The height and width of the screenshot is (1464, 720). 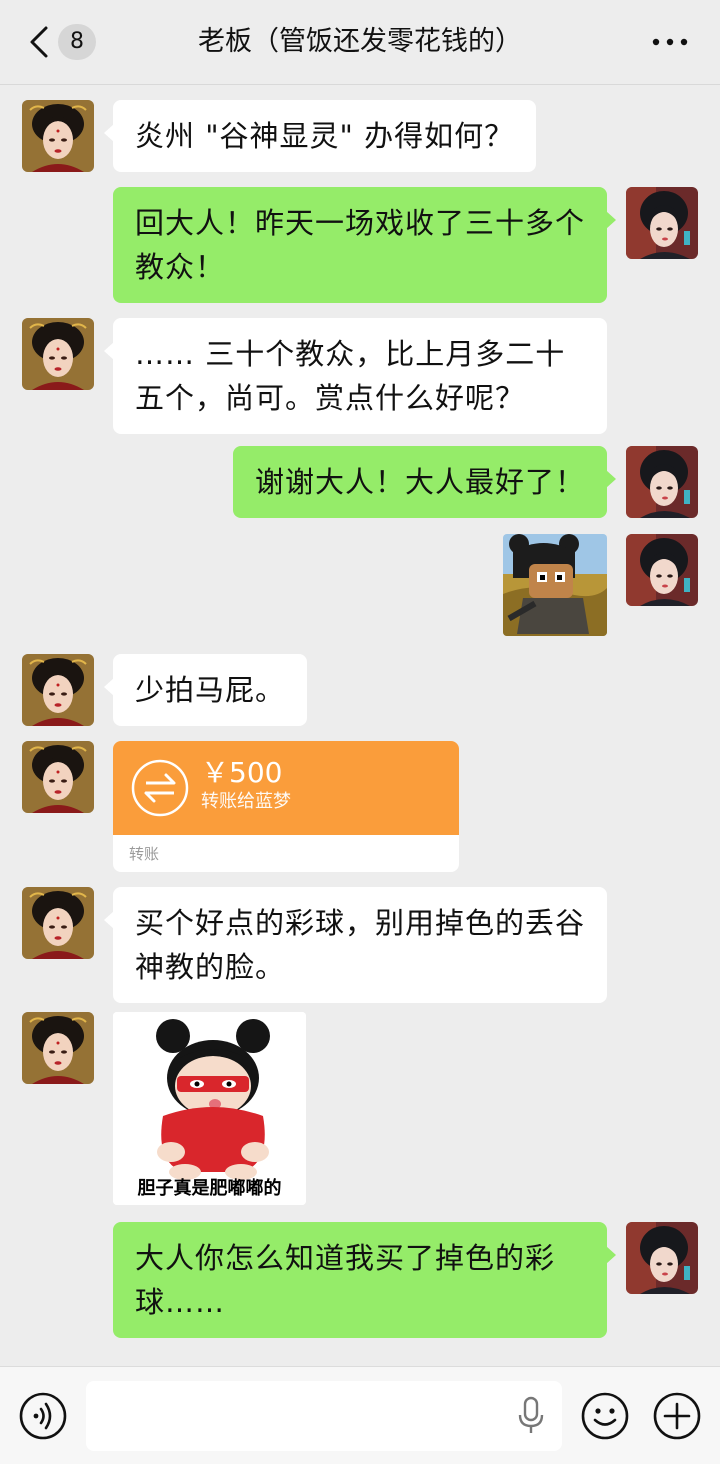 I want to click on message-text: …… 三十个教众，比上月多二十五个，尚可。赏点什么好呢？, so click(x=350, y=376).